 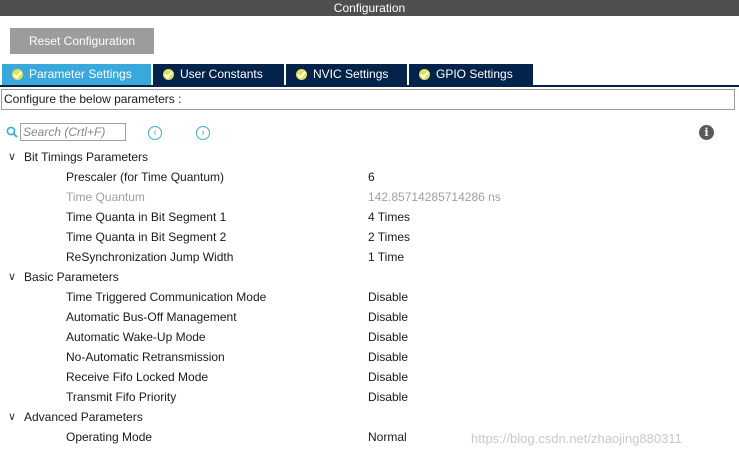 I want to click on watermark-text: https://blog.csdn.net/zhaojing880311, so click(x=576, y=438).